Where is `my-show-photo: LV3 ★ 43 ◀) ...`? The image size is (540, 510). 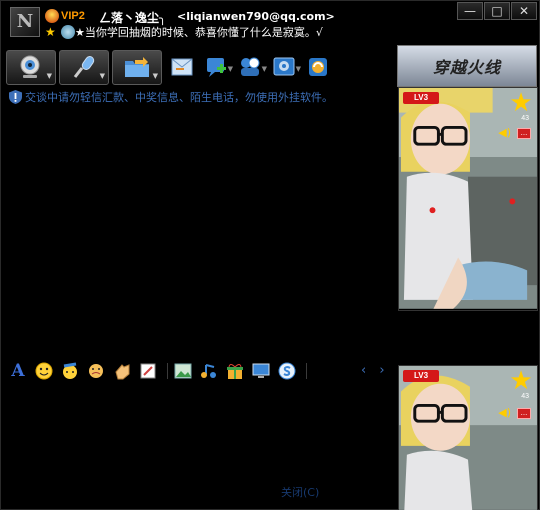 my-show-photo: LV3 ★ 43 ◀) ... is located at coordinates (468, 437).